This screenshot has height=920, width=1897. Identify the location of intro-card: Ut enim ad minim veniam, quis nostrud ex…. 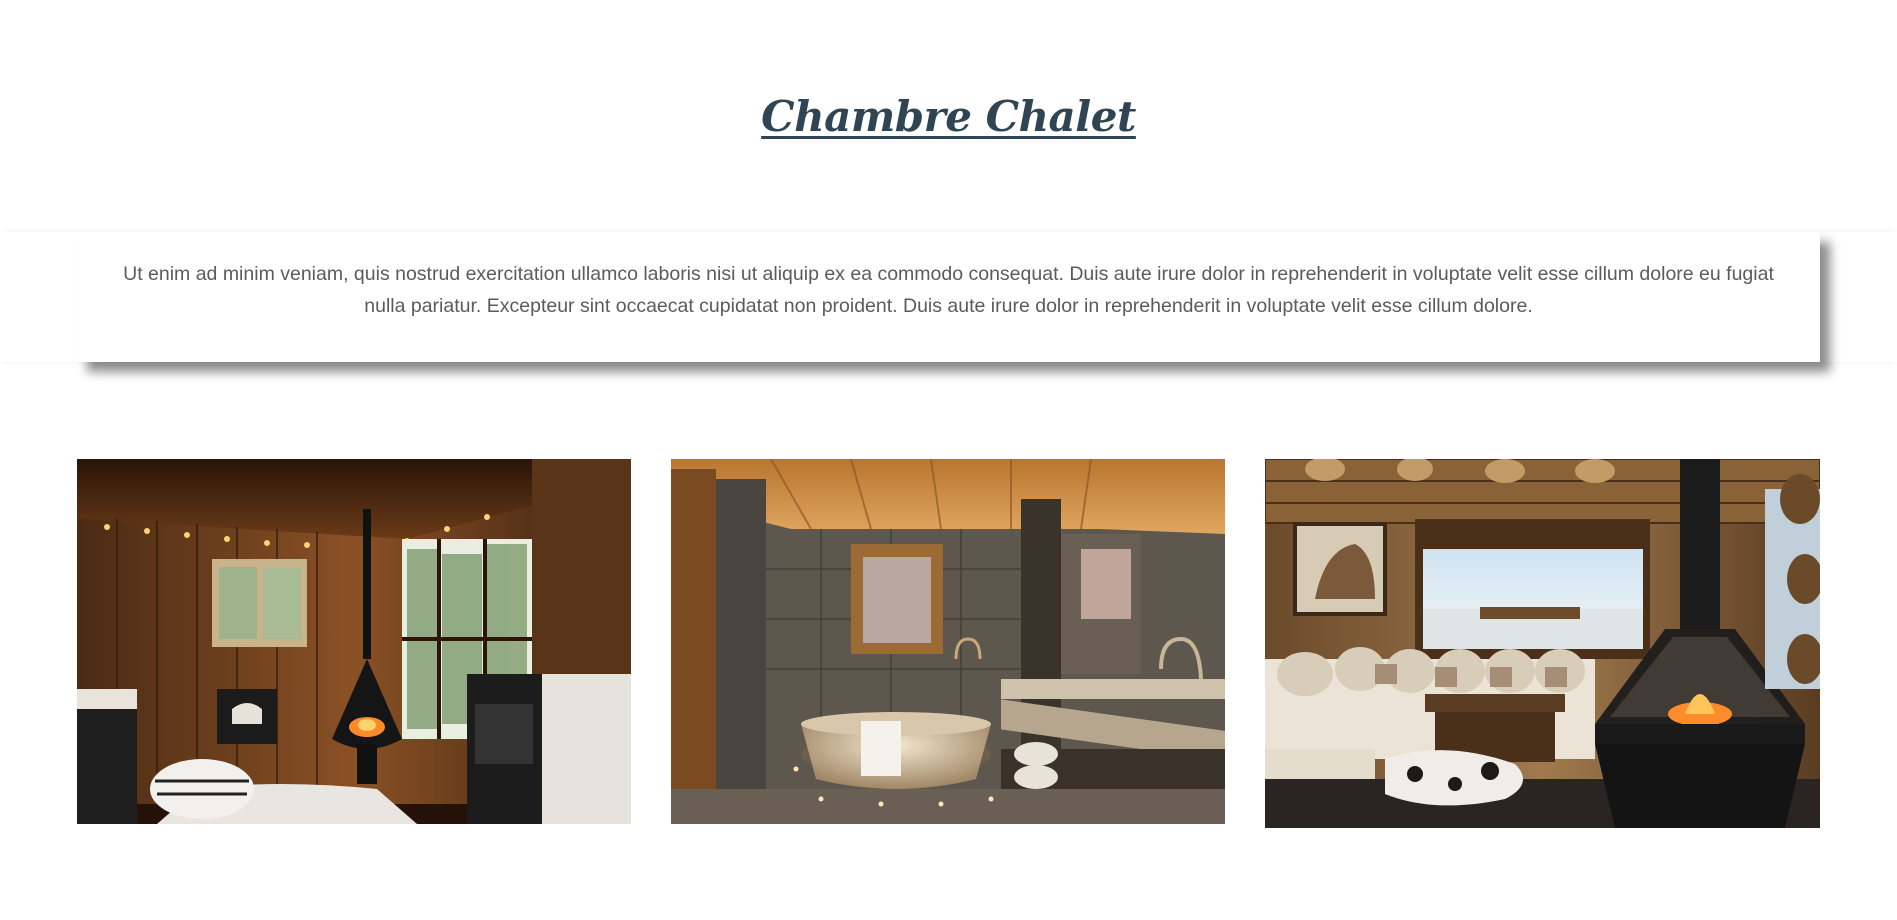
(948, 297).